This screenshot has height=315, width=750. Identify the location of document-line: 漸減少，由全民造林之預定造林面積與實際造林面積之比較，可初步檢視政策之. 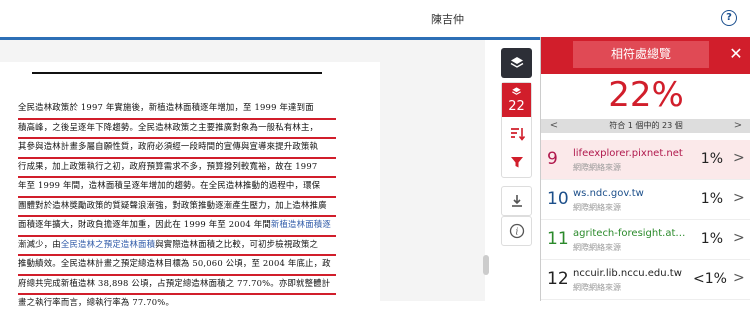
(177, 246).